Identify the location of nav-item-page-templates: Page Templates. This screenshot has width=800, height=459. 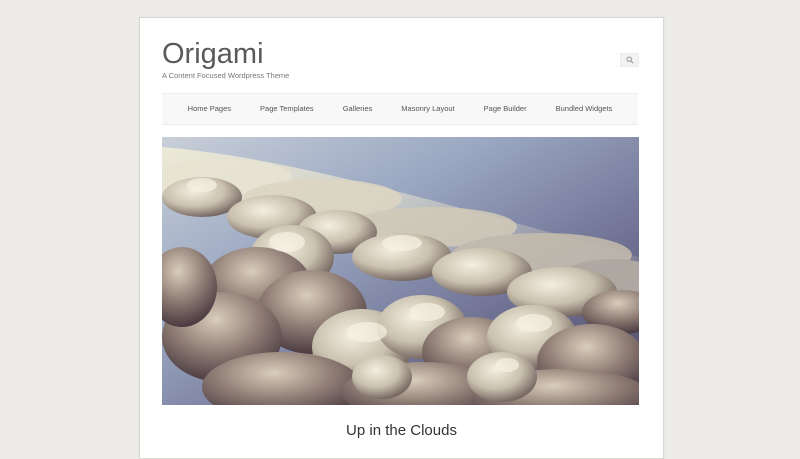
(287, 109).